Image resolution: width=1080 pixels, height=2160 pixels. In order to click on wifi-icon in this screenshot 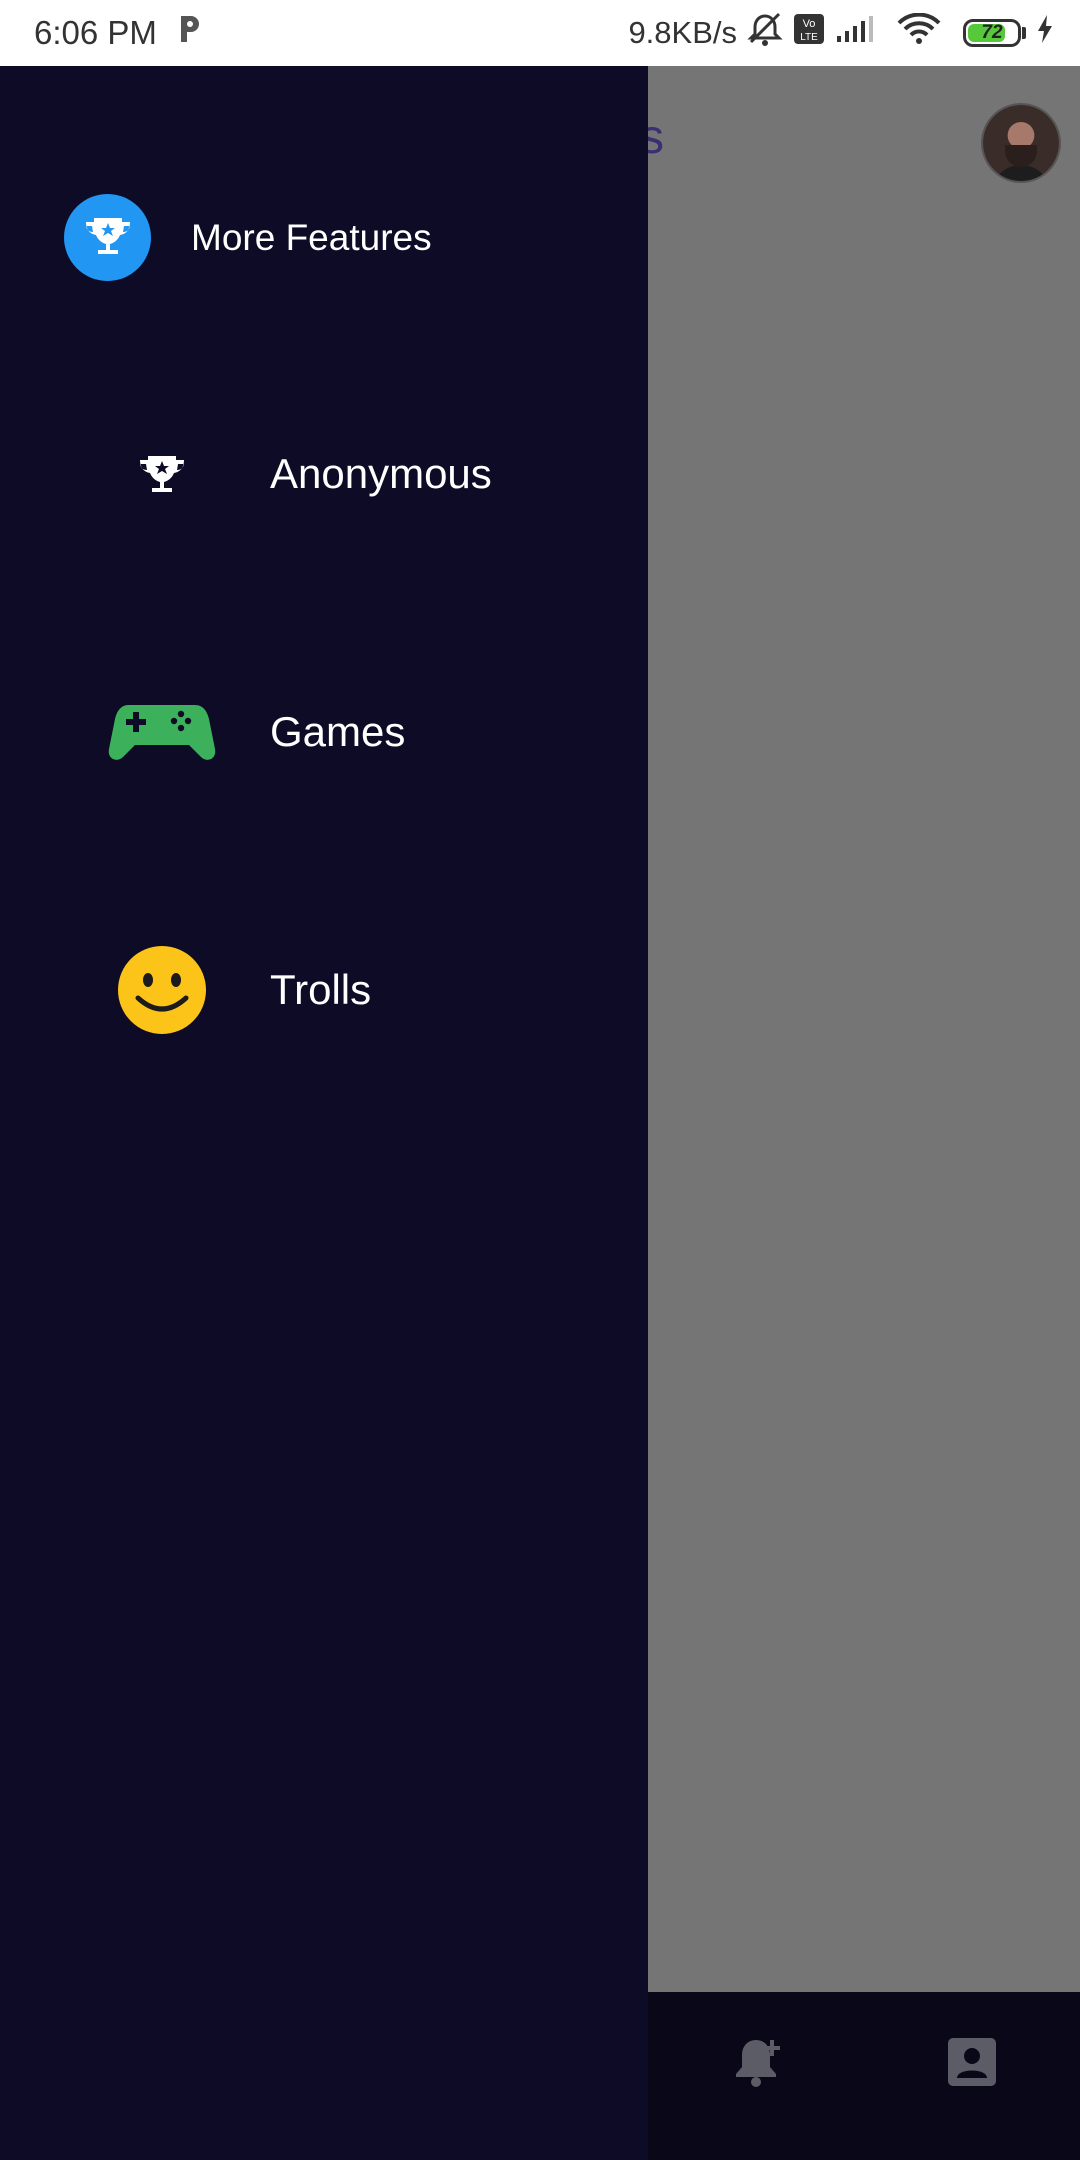, I will do `click(919, 32)`.